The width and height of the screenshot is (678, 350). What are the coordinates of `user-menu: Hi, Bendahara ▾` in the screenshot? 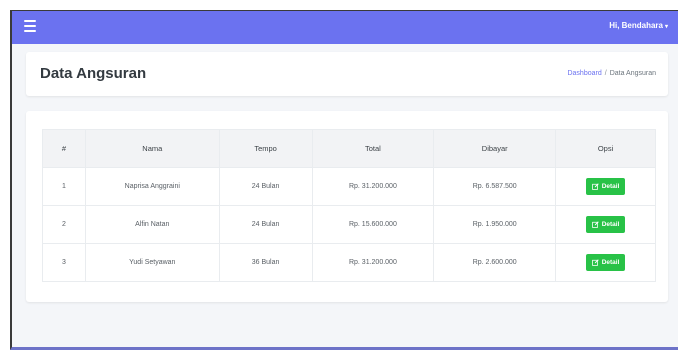 It's located at (638, 25).